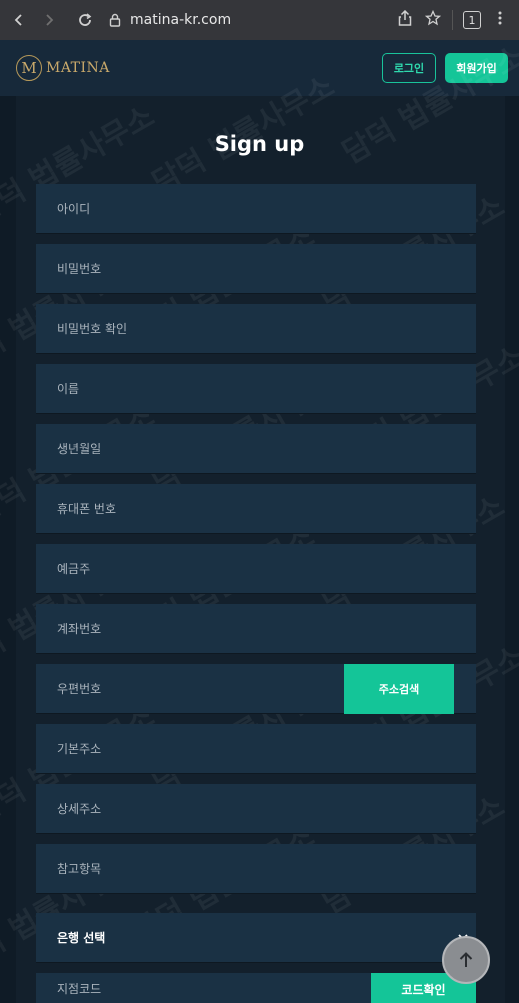 The width and height of the screenshot is (519, 1003). I want to click on birthdate-field: 생년월일, so click(256, 449).